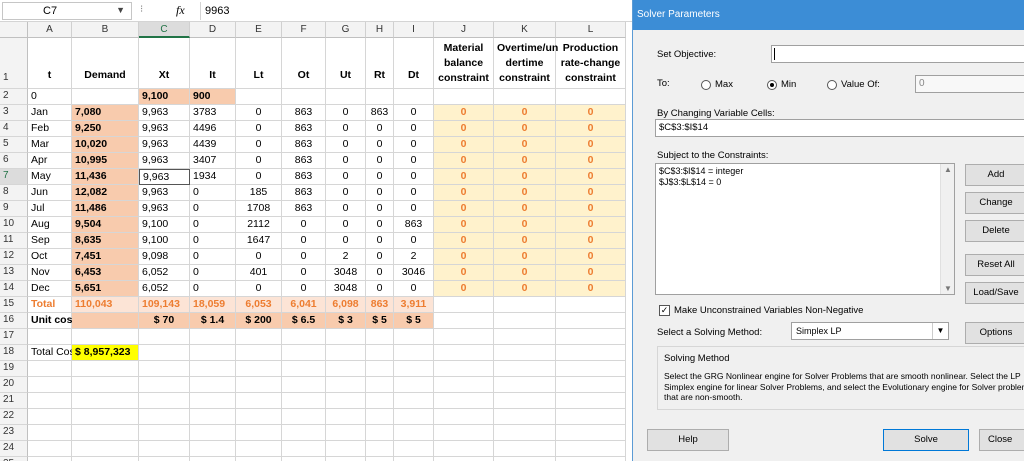  Describe the element at coordinates (105, 257) in the screenshot. I see `cell-b12: 7,451` at that location.